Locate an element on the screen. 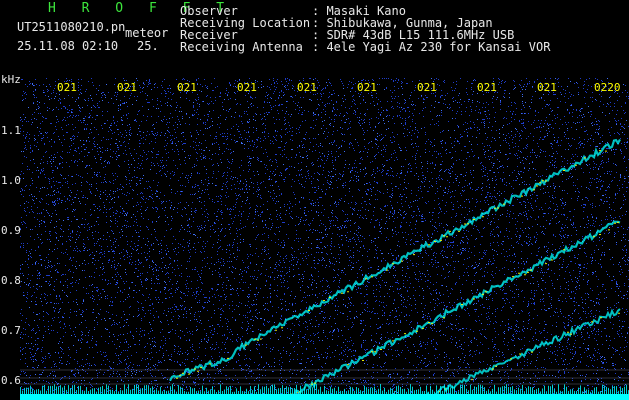 This screenshot has width=629, height=400. time-tick: 0220 is located at coordinates (607, 87).